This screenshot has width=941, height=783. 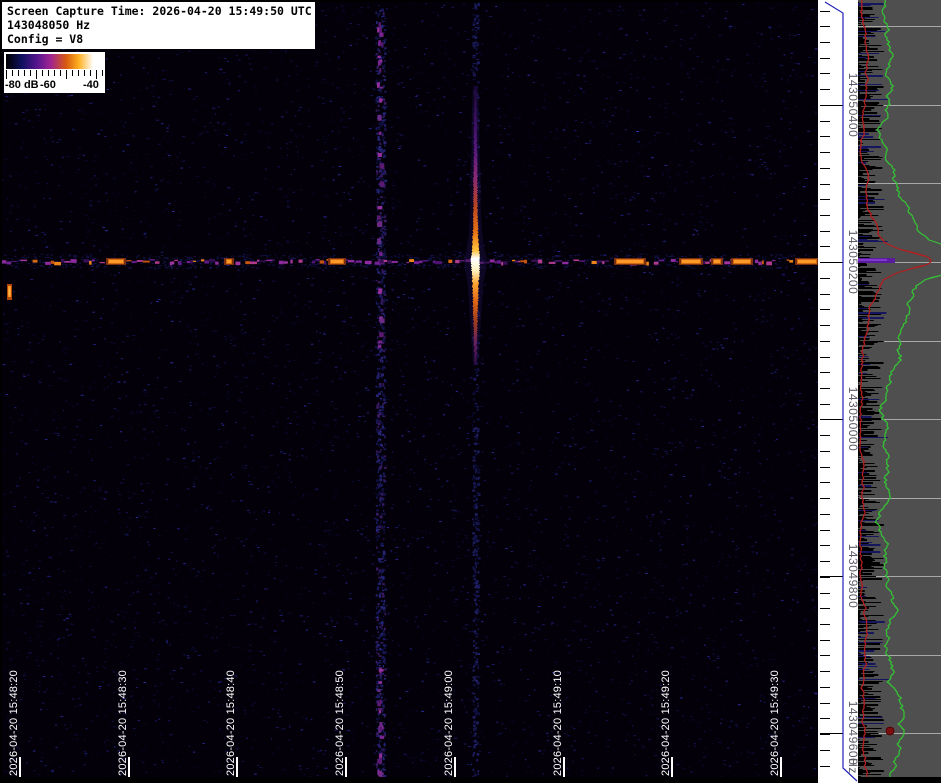 What do you see at coordinates (899, 391) in the screenshot?
I see `spectrum-panel-canvas` at bounding box center [899, 391].